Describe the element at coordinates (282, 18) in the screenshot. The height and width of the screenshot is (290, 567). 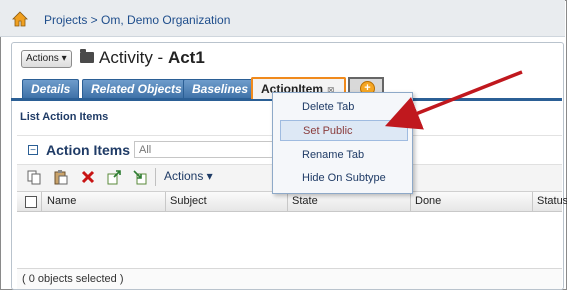
I see `breadcrumb-bar: Projects > Om, Demo Organization` at that location.